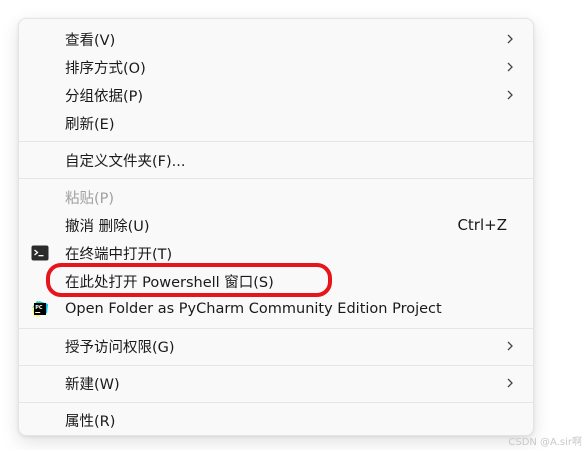 Image resolution: width=585 pixels, height=450 pixels. I want to click on menu-item-refresh: 刷新(E), so click(276, 123).